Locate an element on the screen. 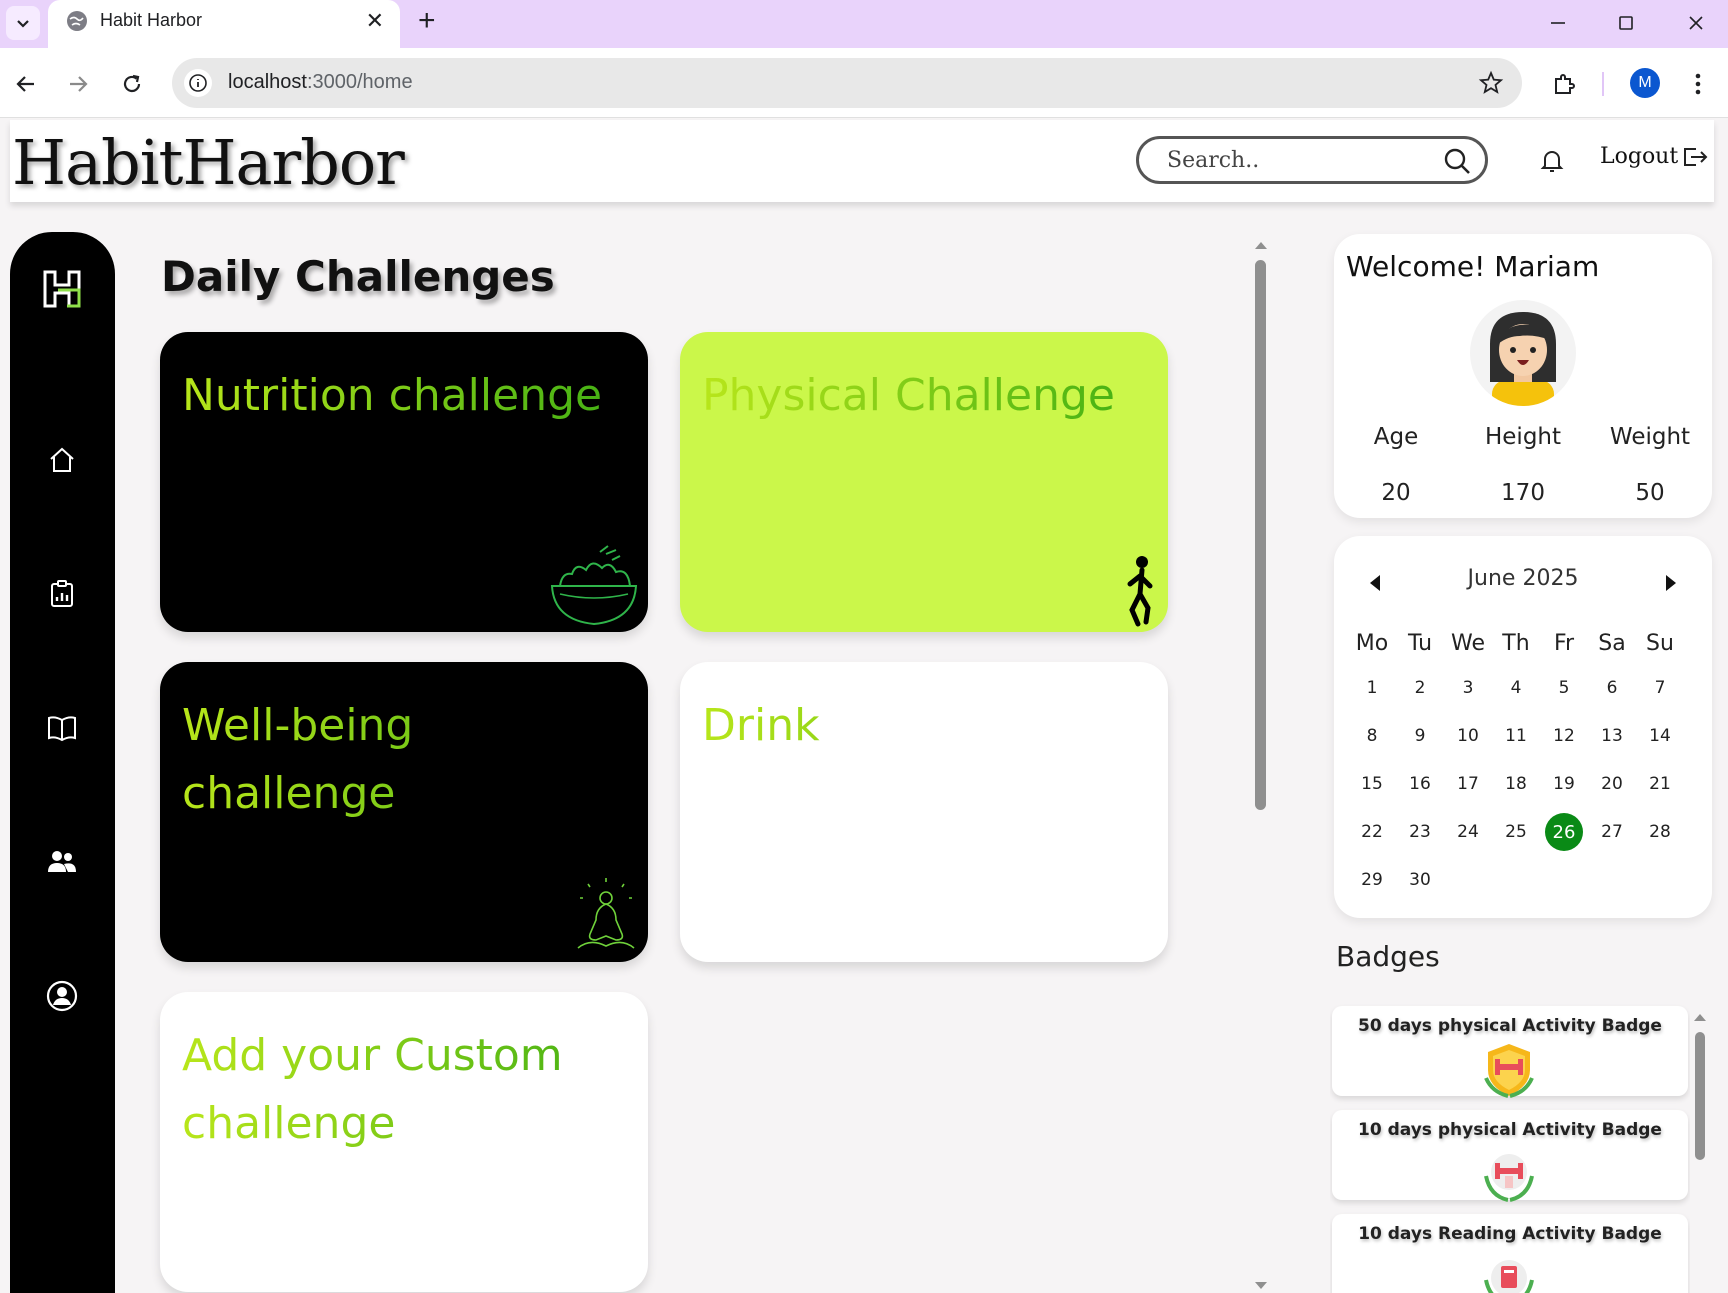 The image size is (1728, 1293). badge-card: 50 days physical Activity Badge is located at coordinates (1510, 1052).